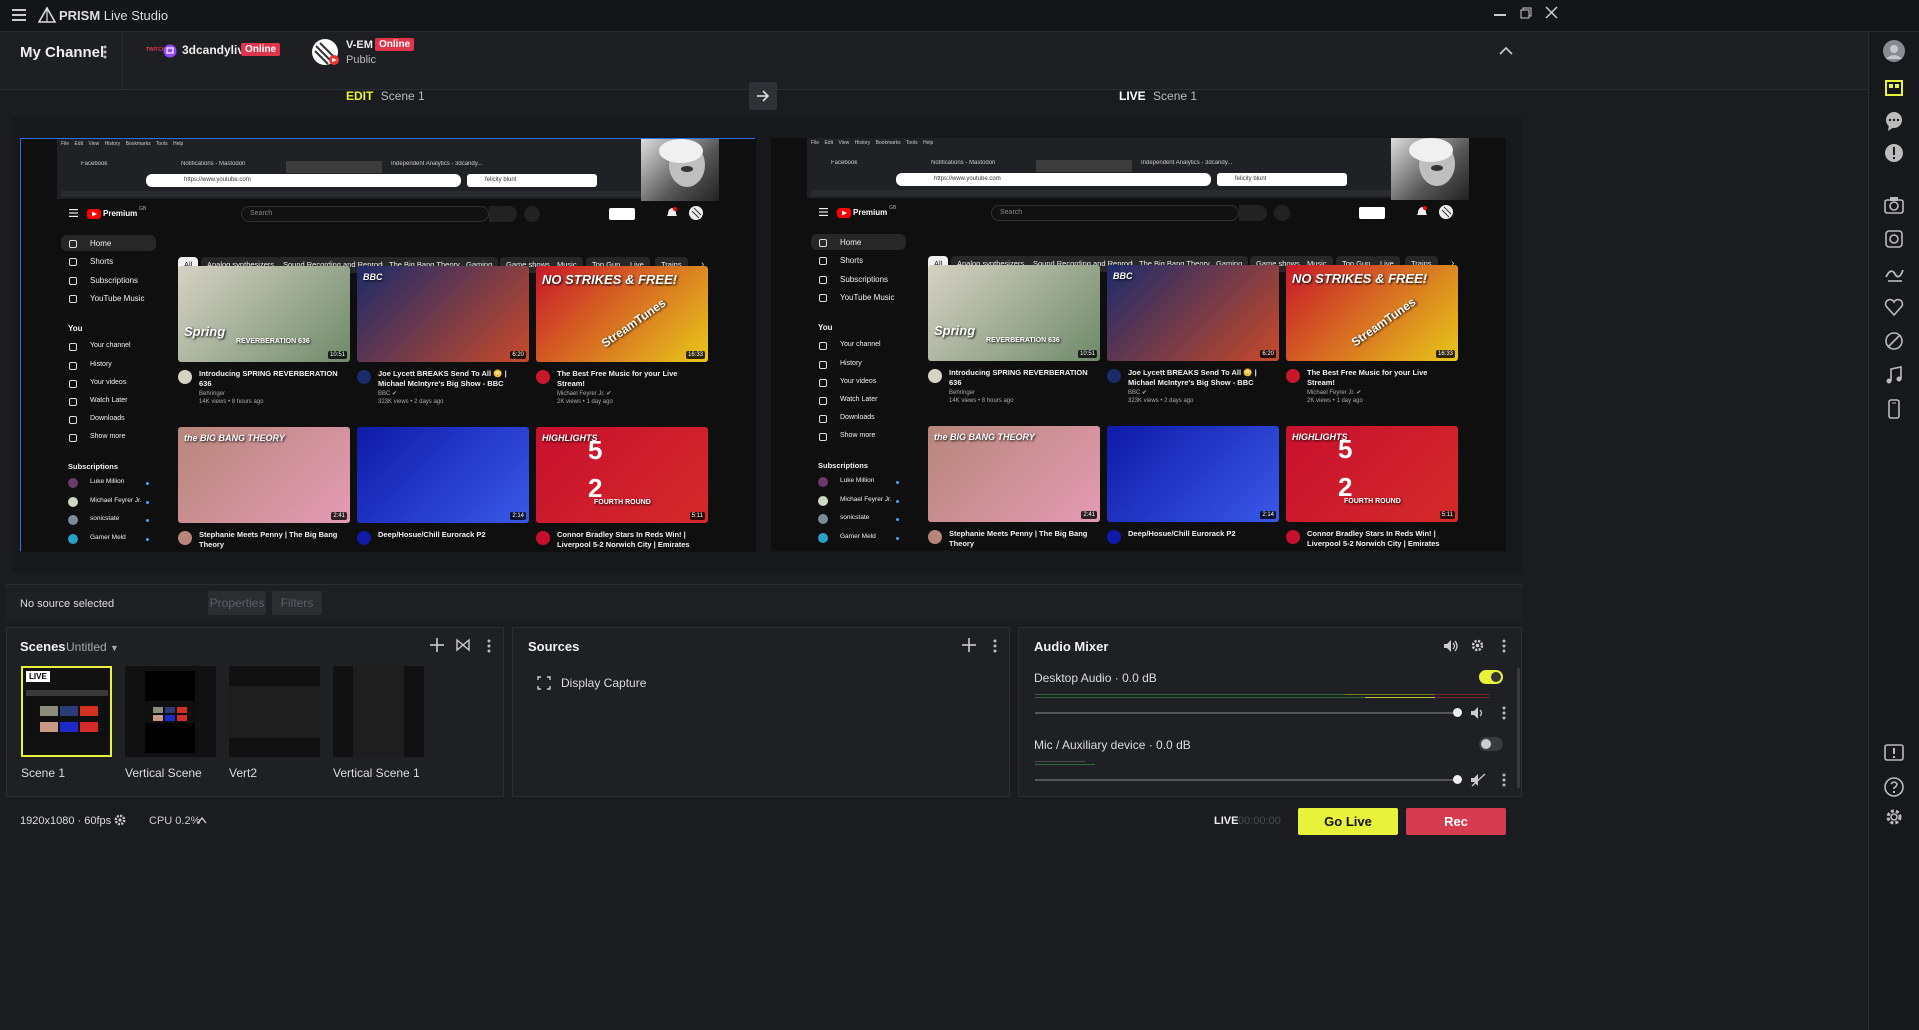 The image size is (1919, 1030). I want to click on yt-mic-icon, so click(532, 214).